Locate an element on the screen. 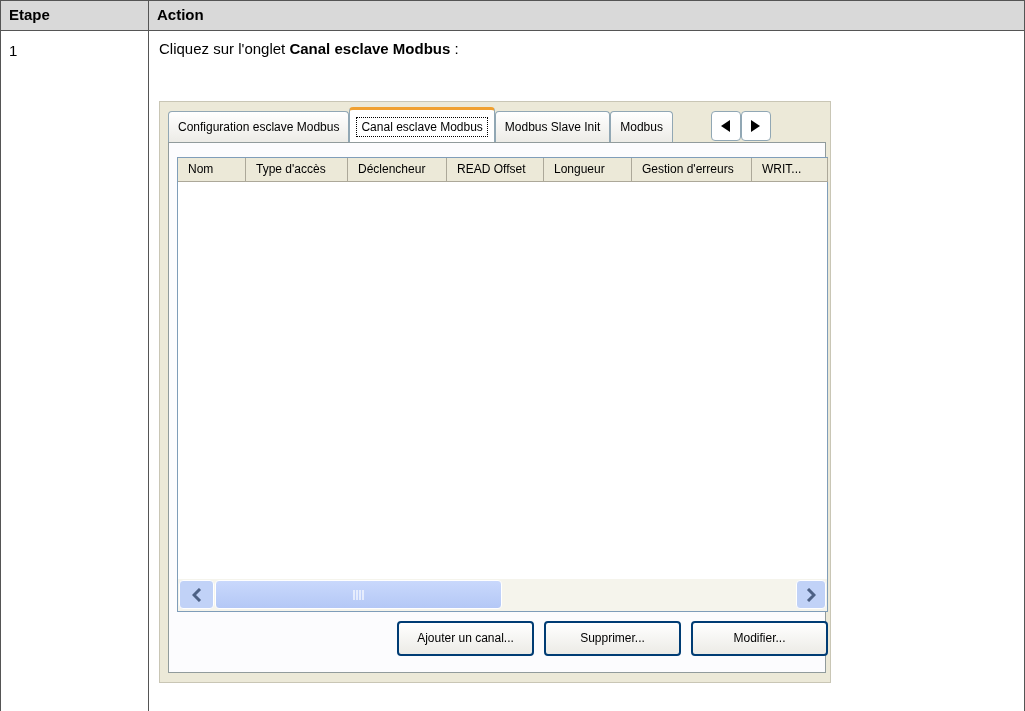  tab: Configuration esclave Modbus is located at coordinates (259, 126).